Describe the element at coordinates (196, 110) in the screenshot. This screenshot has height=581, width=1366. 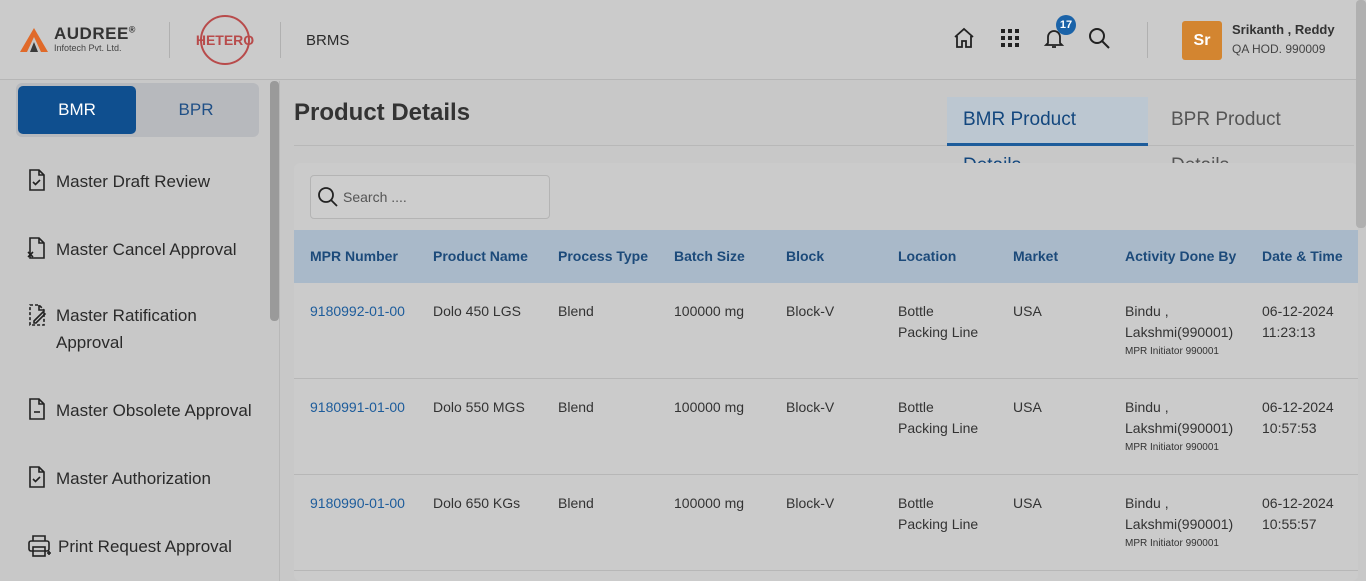
I see `toggle-bpr: BPR` at that location.